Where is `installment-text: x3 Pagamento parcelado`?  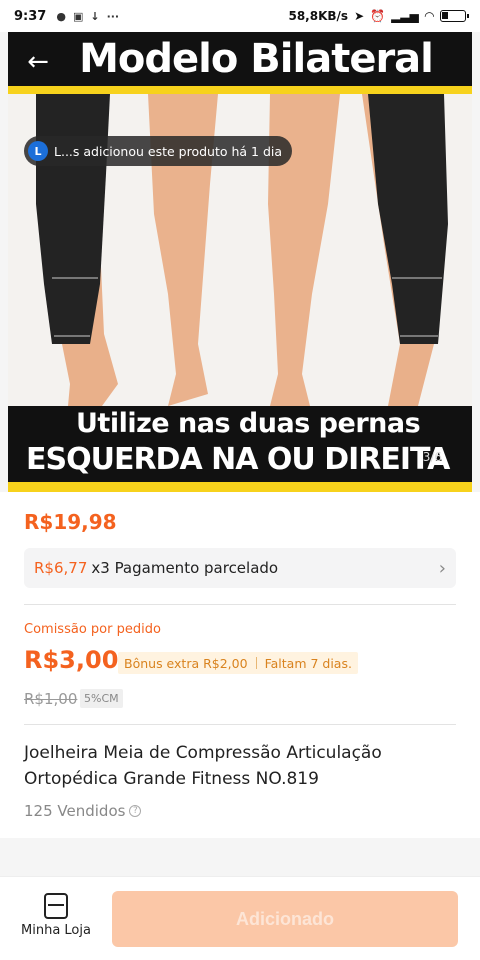
installment-text: x3 Pagamento parcelado is located at coordinates (185, 568).